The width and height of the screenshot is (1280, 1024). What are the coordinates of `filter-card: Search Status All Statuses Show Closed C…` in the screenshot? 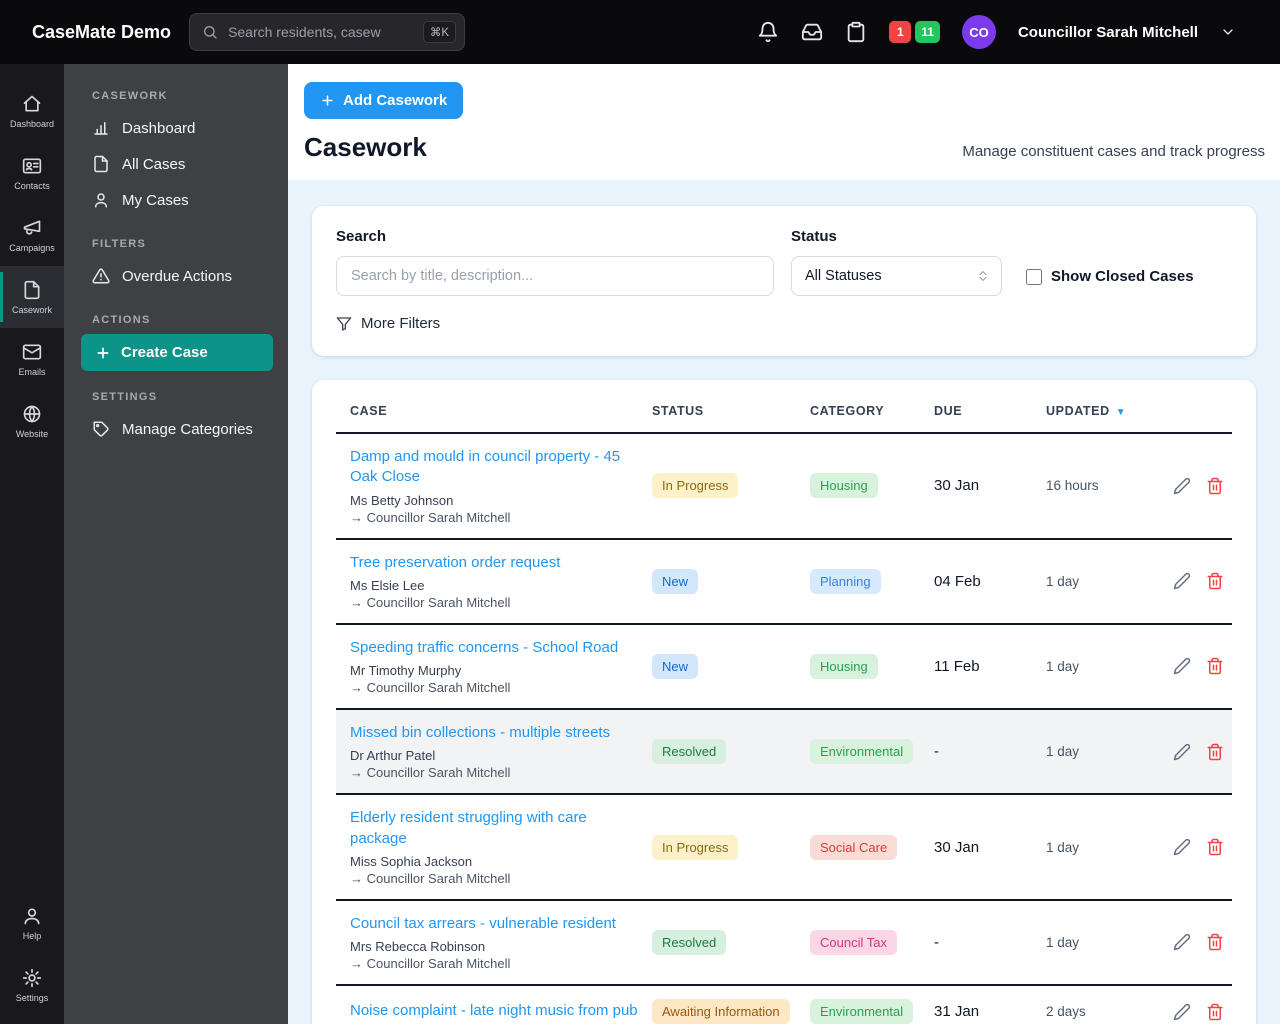 It's located at (784, 281).